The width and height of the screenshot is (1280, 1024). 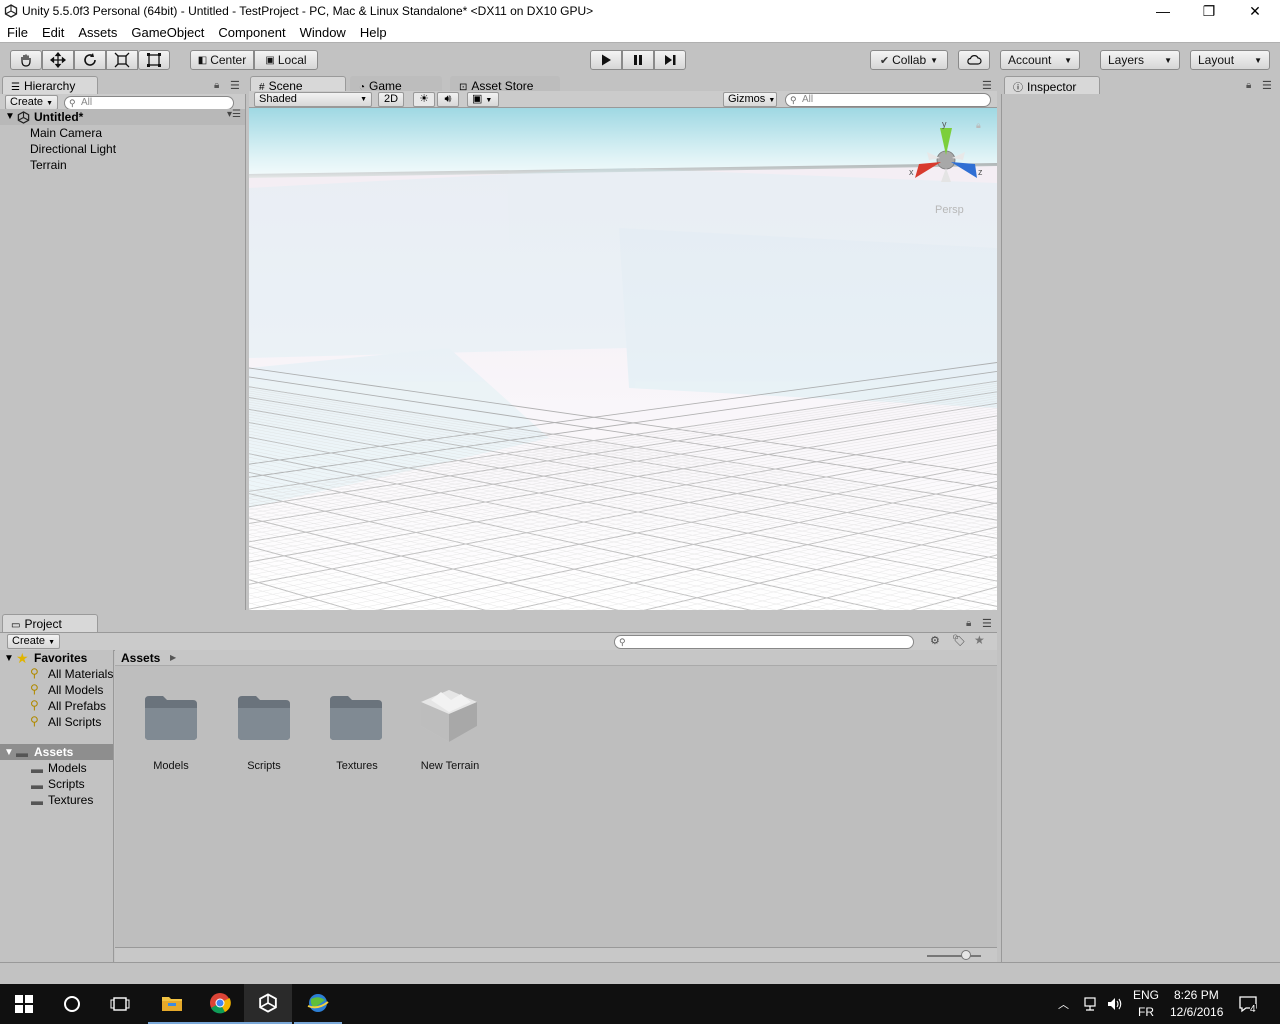 I want to click on hierarchy-item-directional-light: Directional Light, so click(x=73, y=149).